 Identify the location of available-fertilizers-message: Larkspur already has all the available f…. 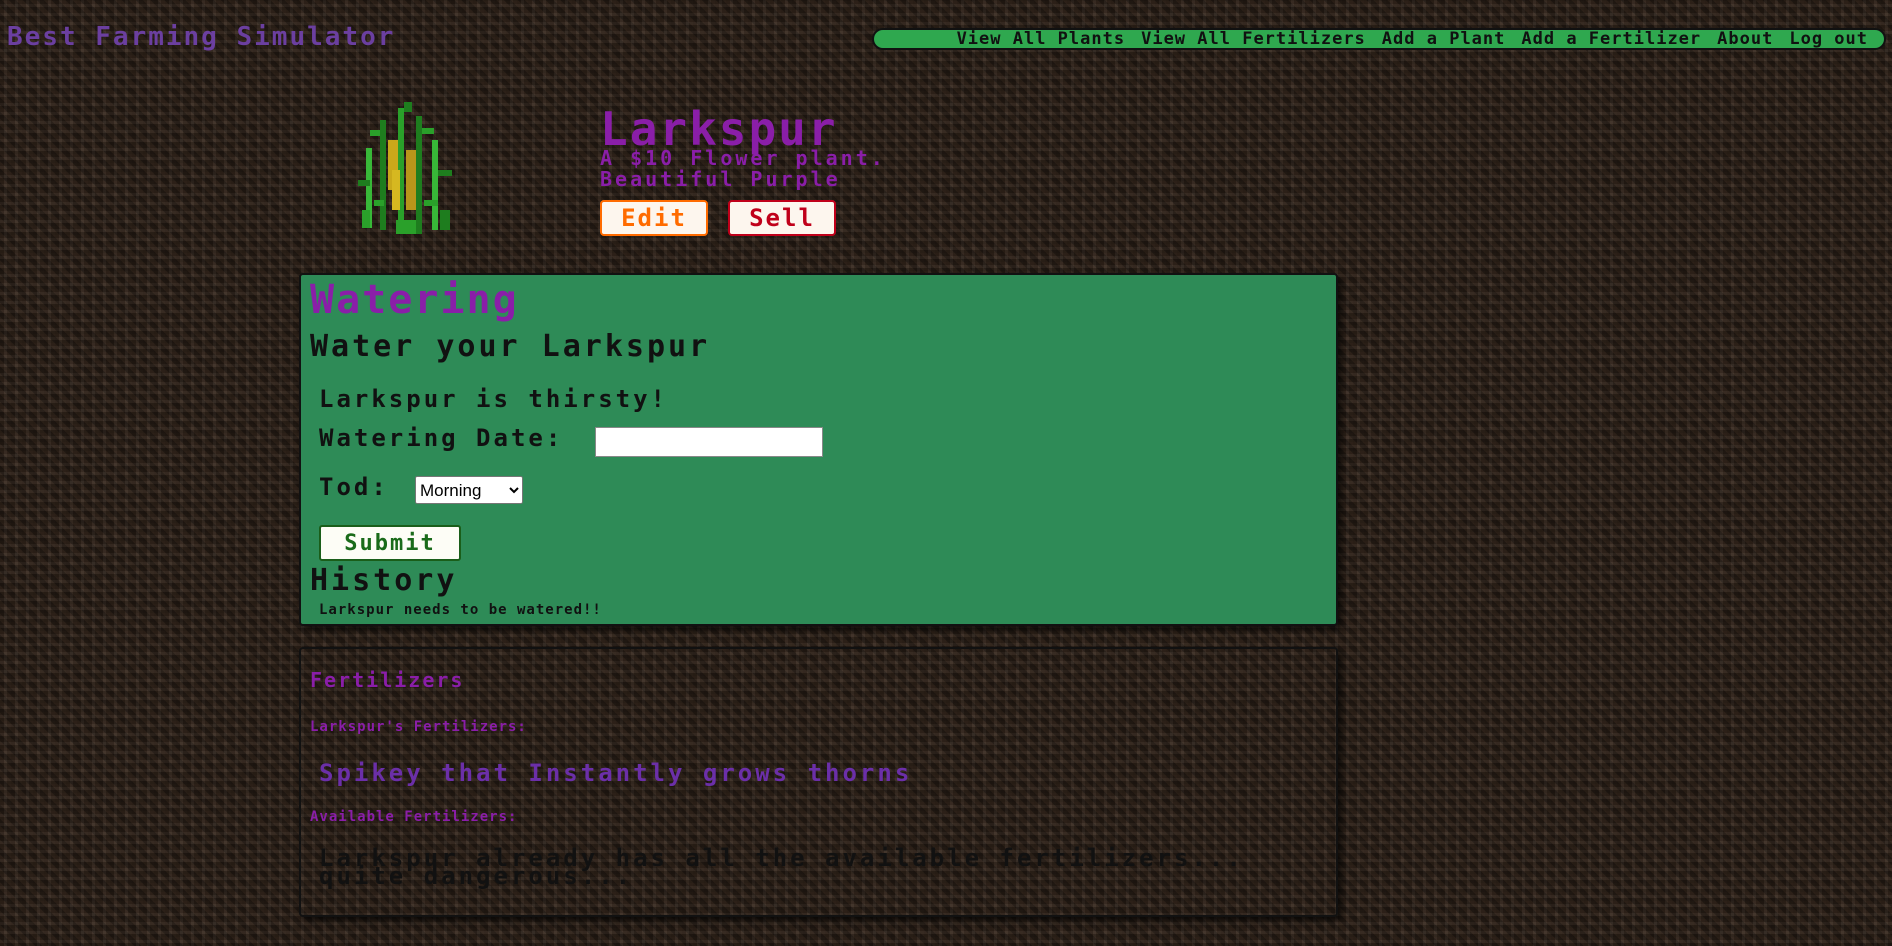
(781, 867).